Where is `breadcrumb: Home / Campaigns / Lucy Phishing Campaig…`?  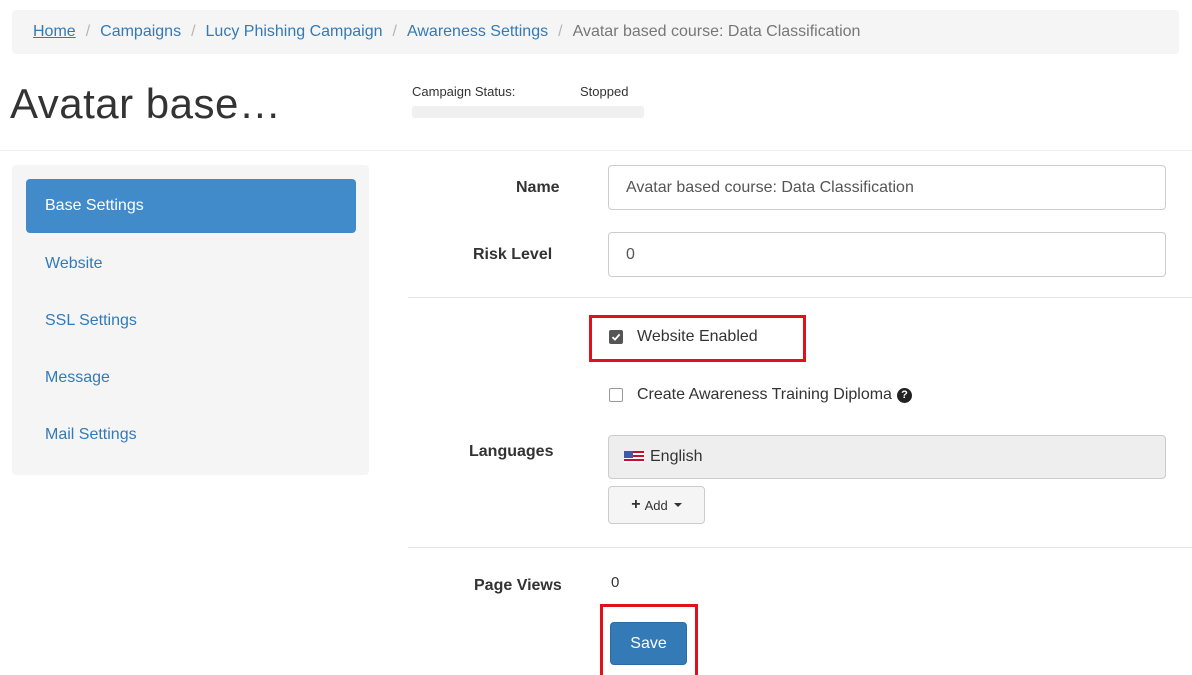
breadcrumb: Home / Campaigns / Lucy Phishing Campaig… is located at coordinates (595, 32).